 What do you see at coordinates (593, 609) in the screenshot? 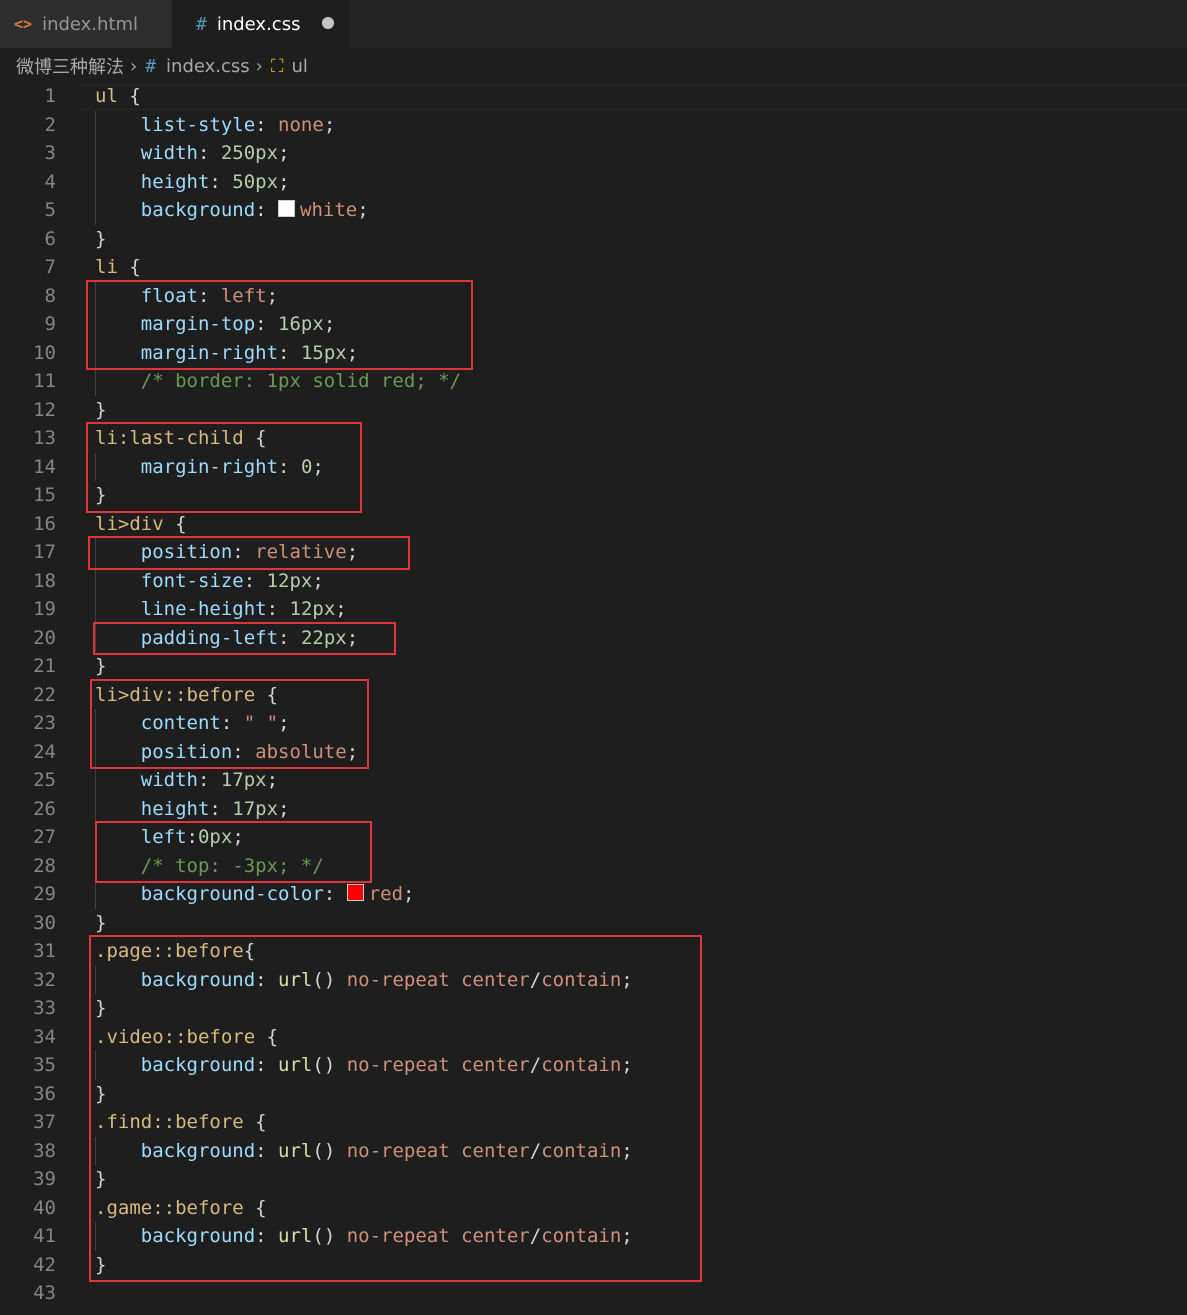
I see `code-line: 19 line-height: 12px;` at bounding box center [593, 609].